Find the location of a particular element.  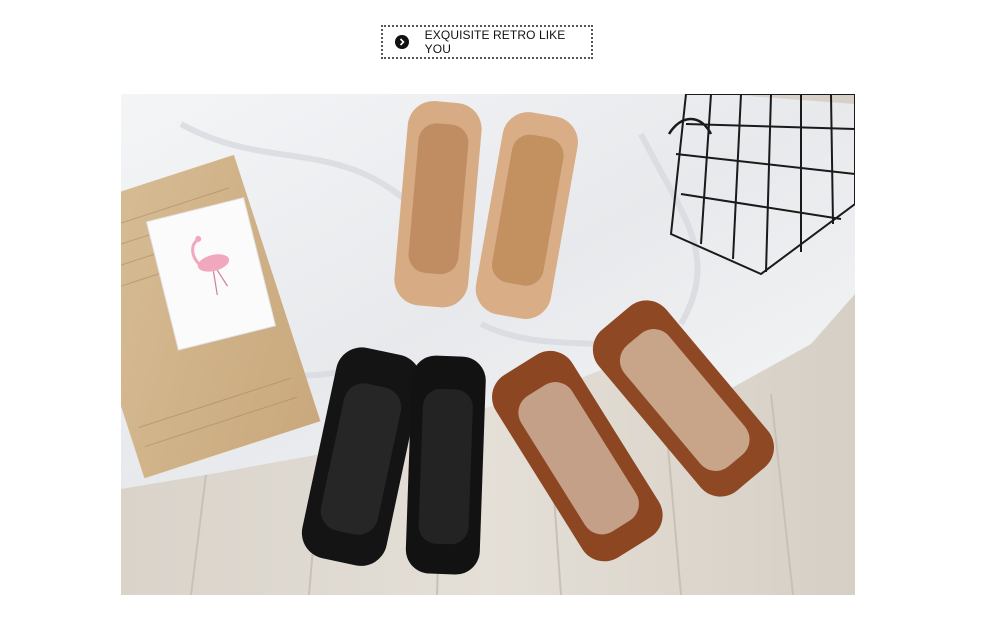

arrow-right-circle-icon is located at coordinates (402, 42).